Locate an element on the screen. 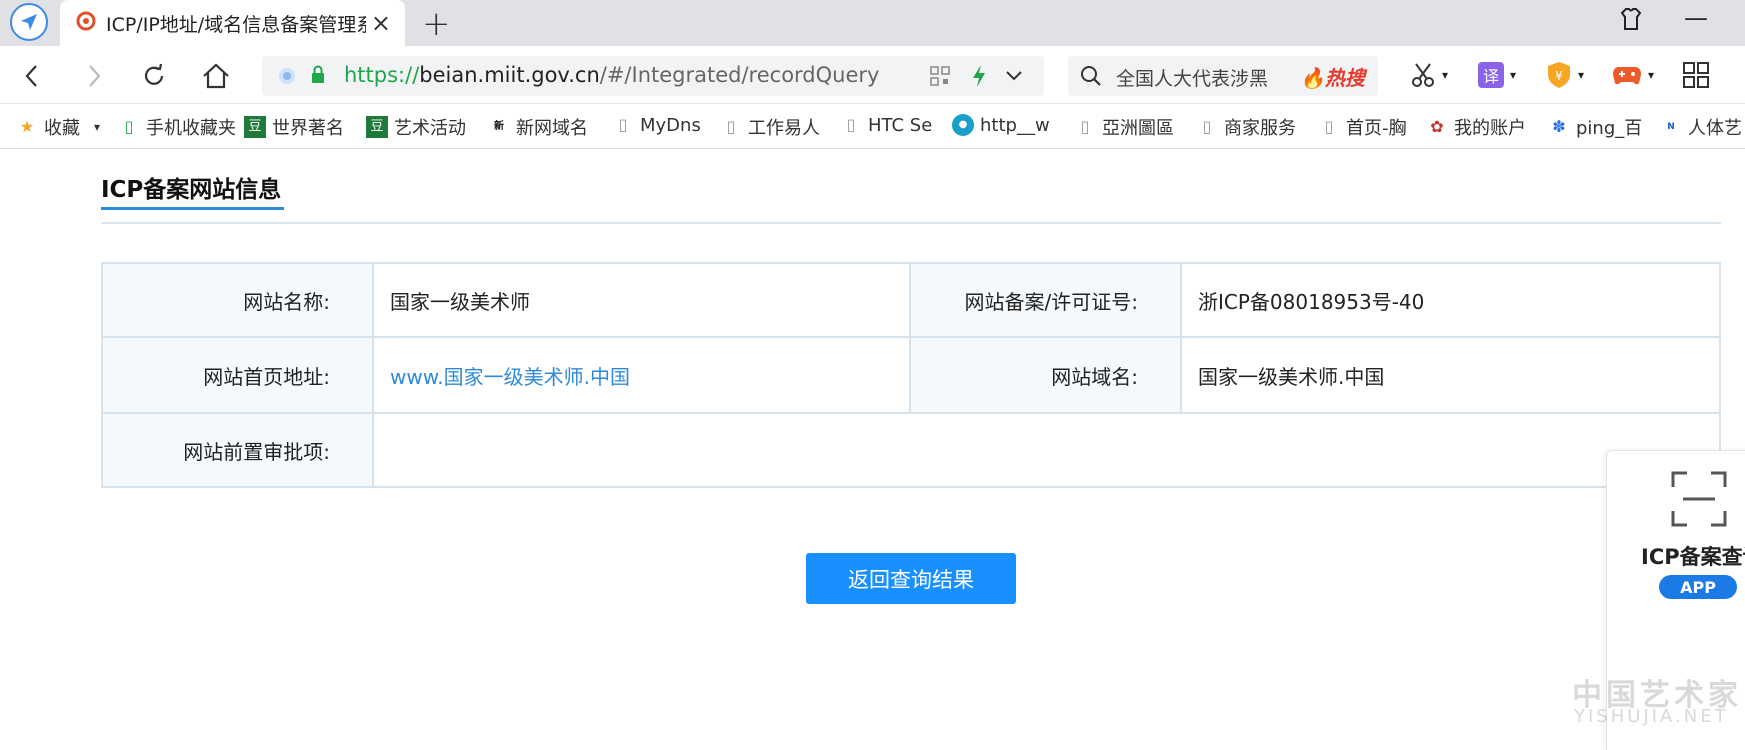 This screenshot has width=1745, height=750. favorites-dropdown-icon: ▾ is located at coordinates (97, 127).